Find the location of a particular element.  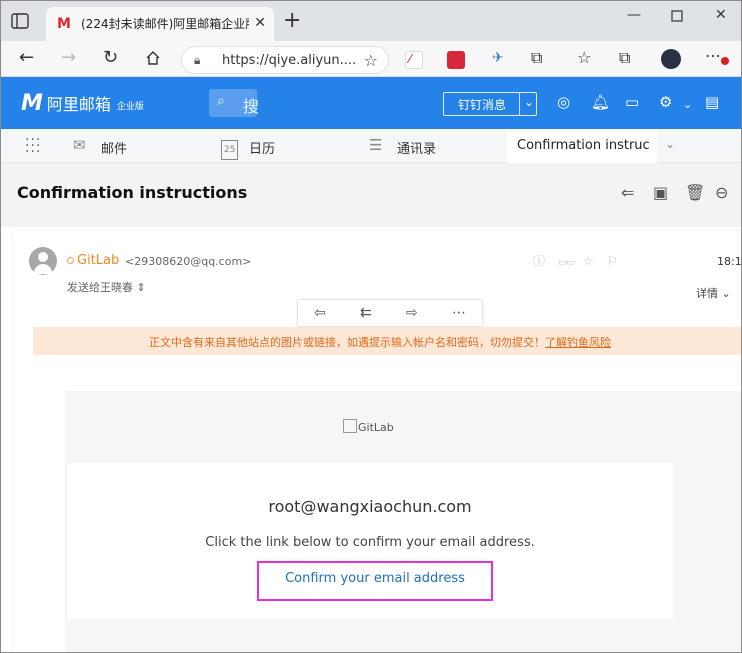

dingtalk-message-button: 钉钉消息 ⌄ is located at coordinates (490, 104).